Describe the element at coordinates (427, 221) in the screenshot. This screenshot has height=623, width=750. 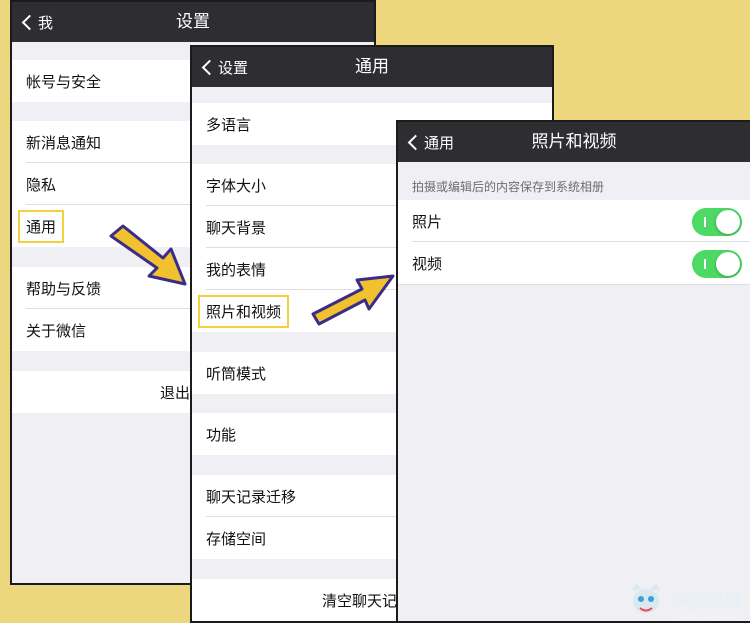
I see `row-label: 照片` at that location.